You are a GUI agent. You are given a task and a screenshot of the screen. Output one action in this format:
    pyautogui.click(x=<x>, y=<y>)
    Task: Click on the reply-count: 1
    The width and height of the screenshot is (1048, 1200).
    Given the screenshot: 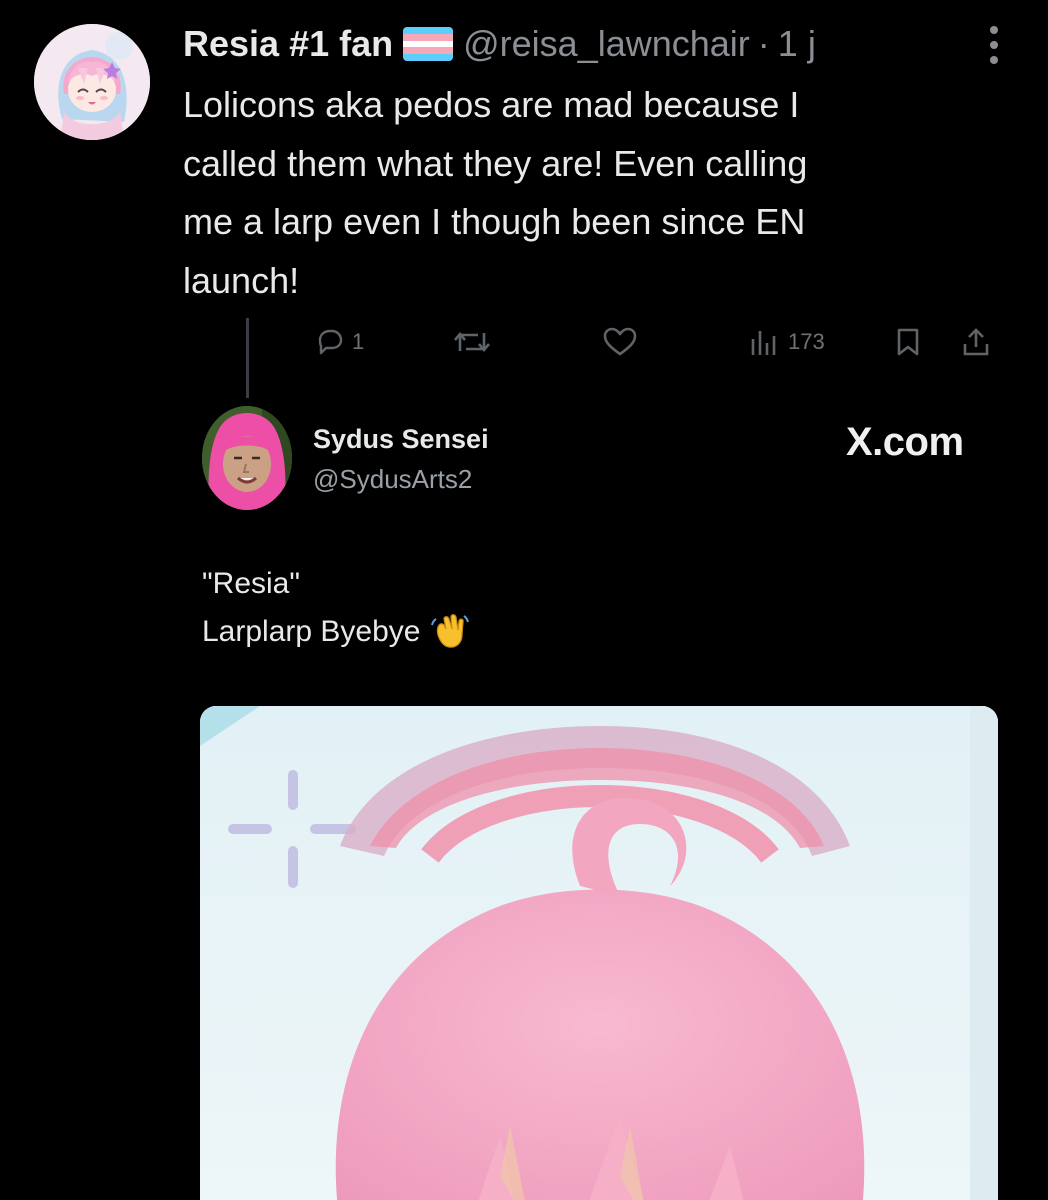 What is the action you would take?
    pyautogui.click(x=358, y=341)
    